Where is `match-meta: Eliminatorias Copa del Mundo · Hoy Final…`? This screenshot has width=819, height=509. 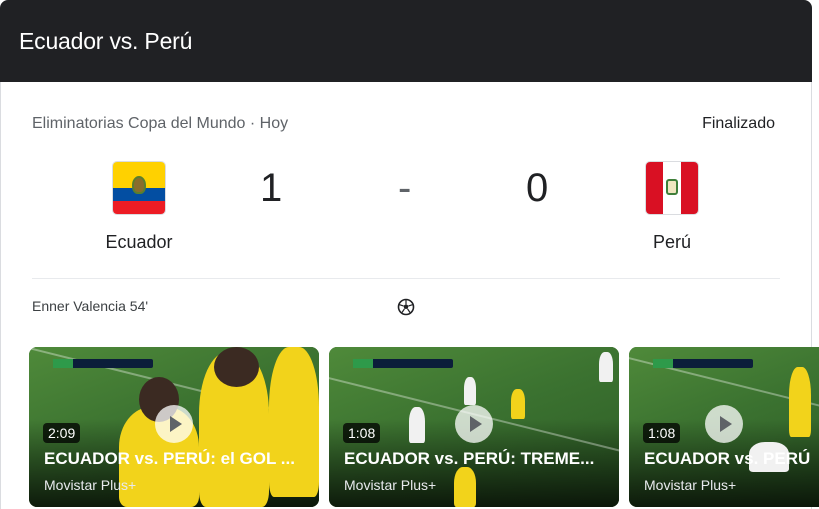 match-meta: Eliminatorias Copa del Mundo · Hoy Final… is located at coordinates (403, 126).